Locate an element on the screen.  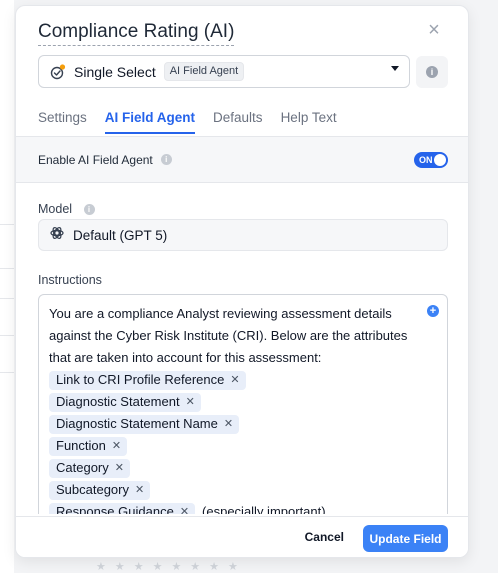
attribute-chip: Diagnostic Statement ✕ is located at coordinates (125, 402).